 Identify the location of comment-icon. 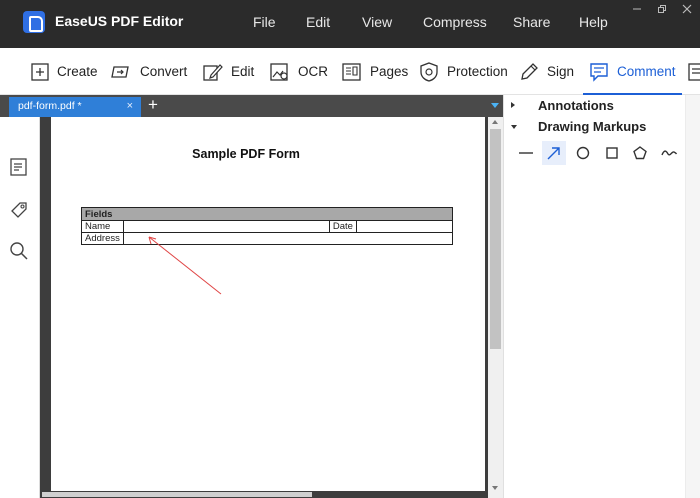
(599, 72).